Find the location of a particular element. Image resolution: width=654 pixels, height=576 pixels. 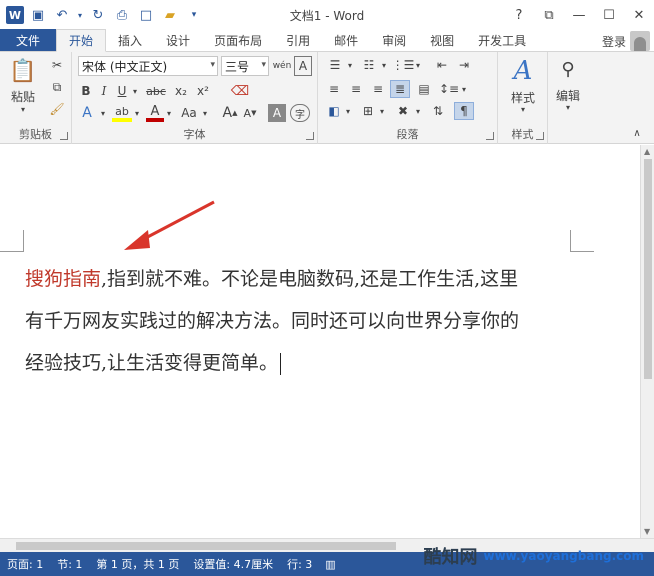

change-case-dropdown-icon: ▾ is located at coordinates (205, 113).